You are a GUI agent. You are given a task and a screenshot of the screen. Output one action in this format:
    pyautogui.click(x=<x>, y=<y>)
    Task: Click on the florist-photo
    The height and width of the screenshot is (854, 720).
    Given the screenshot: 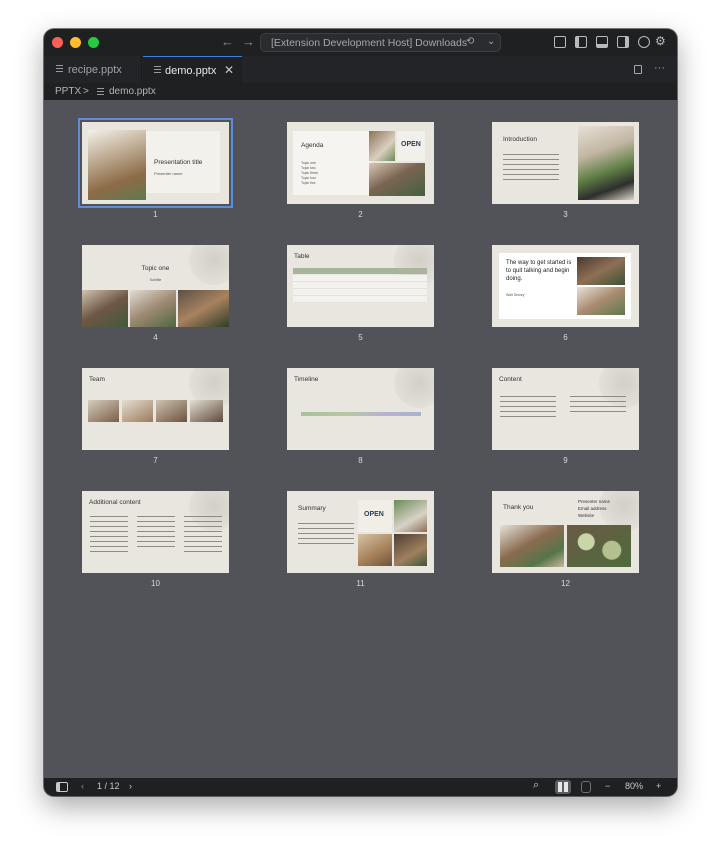 What is the action you would take?
    pyautogui.click(x=397, y=179)
    